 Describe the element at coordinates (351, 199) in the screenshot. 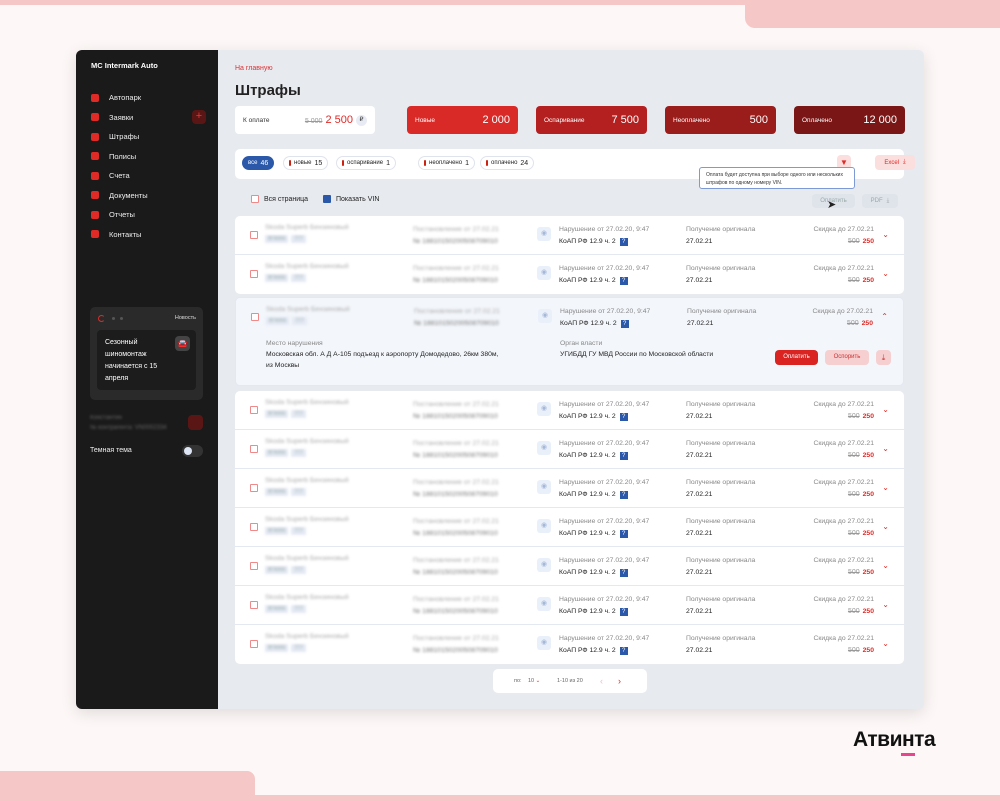

I see `show-vin: Показать VIN` at that location.